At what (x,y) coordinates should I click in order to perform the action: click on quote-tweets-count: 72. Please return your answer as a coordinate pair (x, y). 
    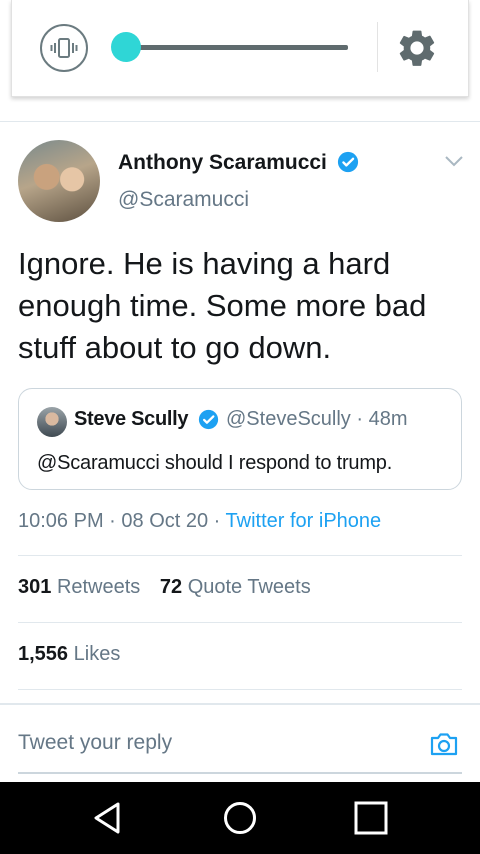
    Looking at the image, I should click on (171, 587).